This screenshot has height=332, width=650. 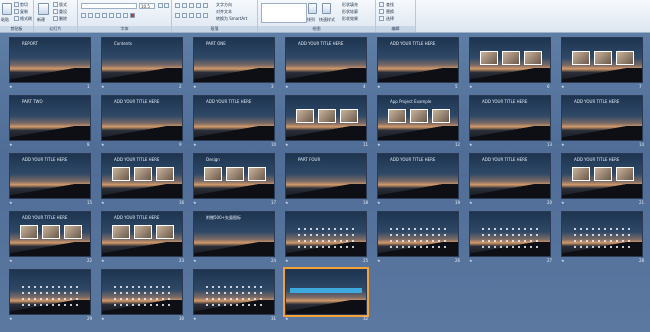 I want to click on underline-icon, so click(x=97, y=15).